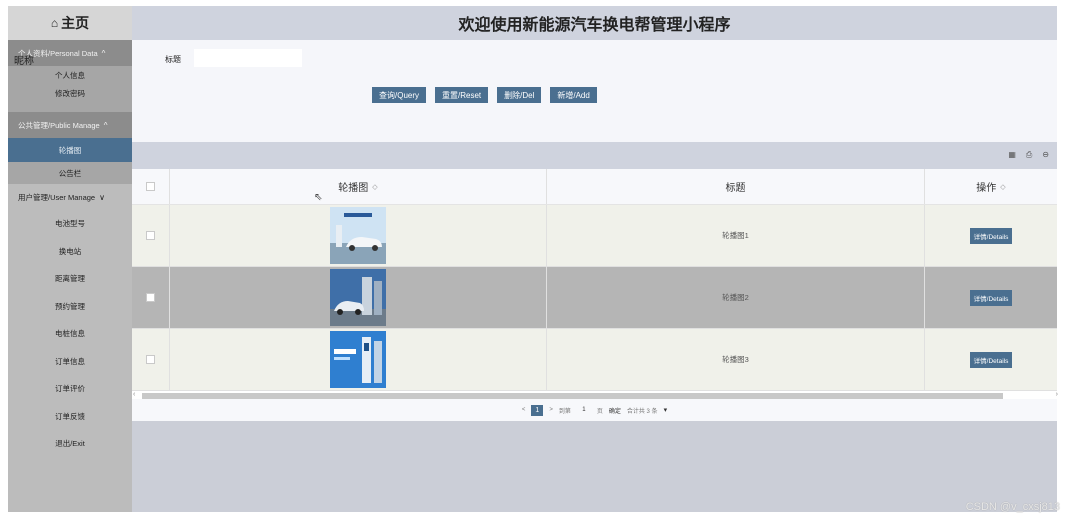 Image resolution: width=1072 pixels, height=517 pixels. What do you see at coordinates (615, 410) in the screenshot?
I see `goto-confirm-button: 确定` at bounding box center [615, 410].